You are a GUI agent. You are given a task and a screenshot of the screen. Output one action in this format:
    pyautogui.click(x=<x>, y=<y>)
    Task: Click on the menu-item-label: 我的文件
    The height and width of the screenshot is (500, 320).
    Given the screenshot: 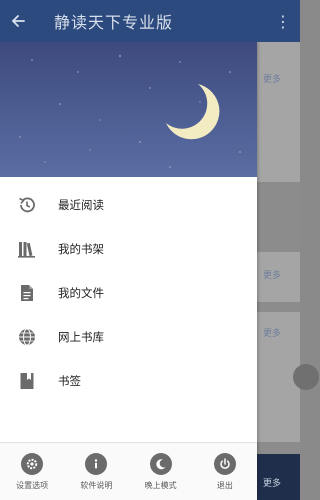 What is the action you would take?
    pyautogui.click(x=81, y=293)
    